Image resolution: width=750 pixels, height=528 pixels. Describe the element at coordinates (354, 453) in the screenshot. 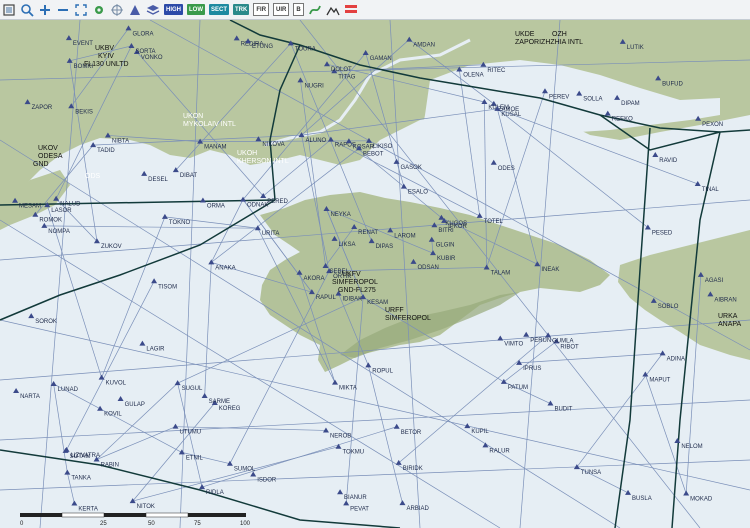

I see `waypoint-label: TOKMU` at that location.